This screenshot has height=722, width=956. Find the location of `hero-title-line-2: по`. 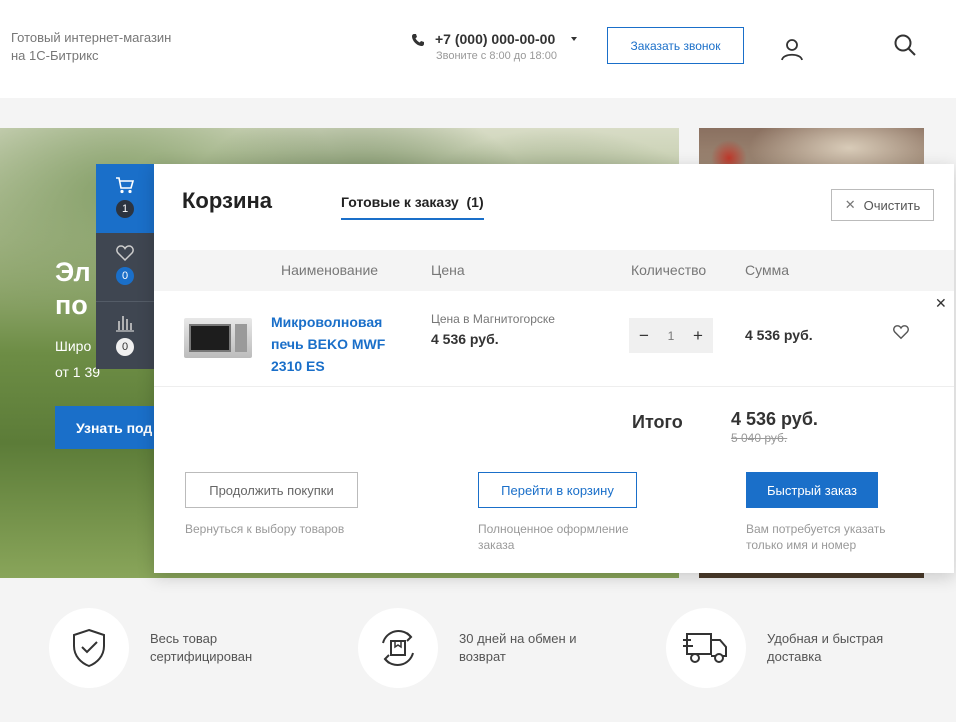

hero-title-line-2: по is located at coordinates (71, 305).